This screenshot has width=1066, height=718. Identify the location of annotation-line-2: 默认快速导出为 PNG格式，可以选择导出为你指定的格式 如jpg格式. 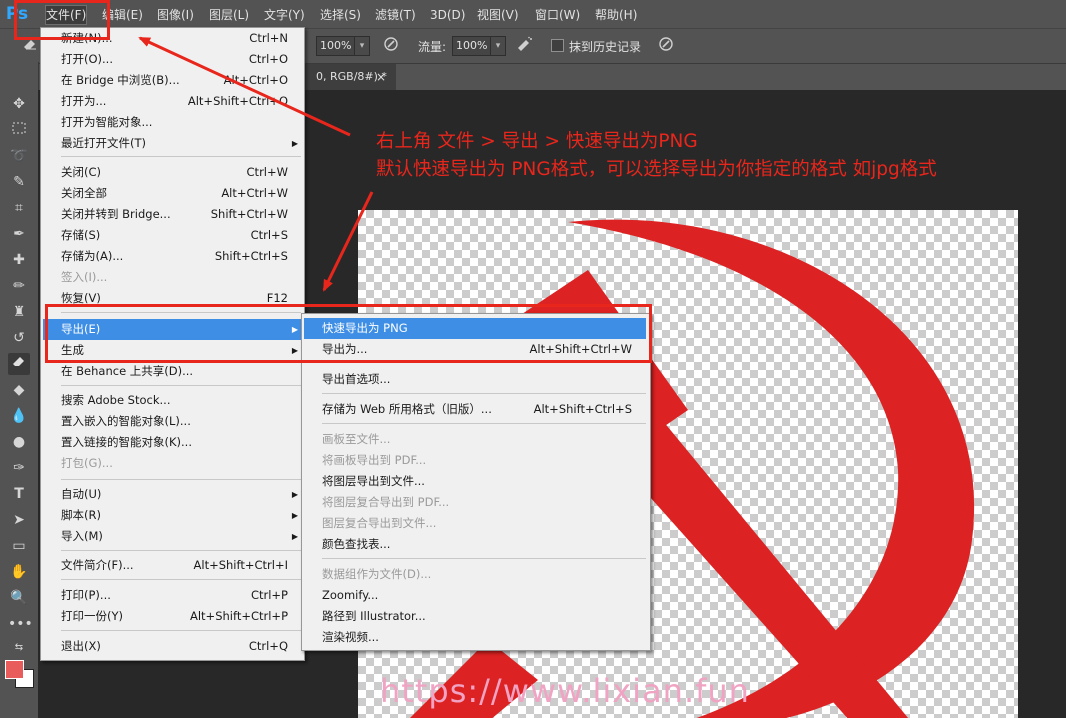
(656, 169).